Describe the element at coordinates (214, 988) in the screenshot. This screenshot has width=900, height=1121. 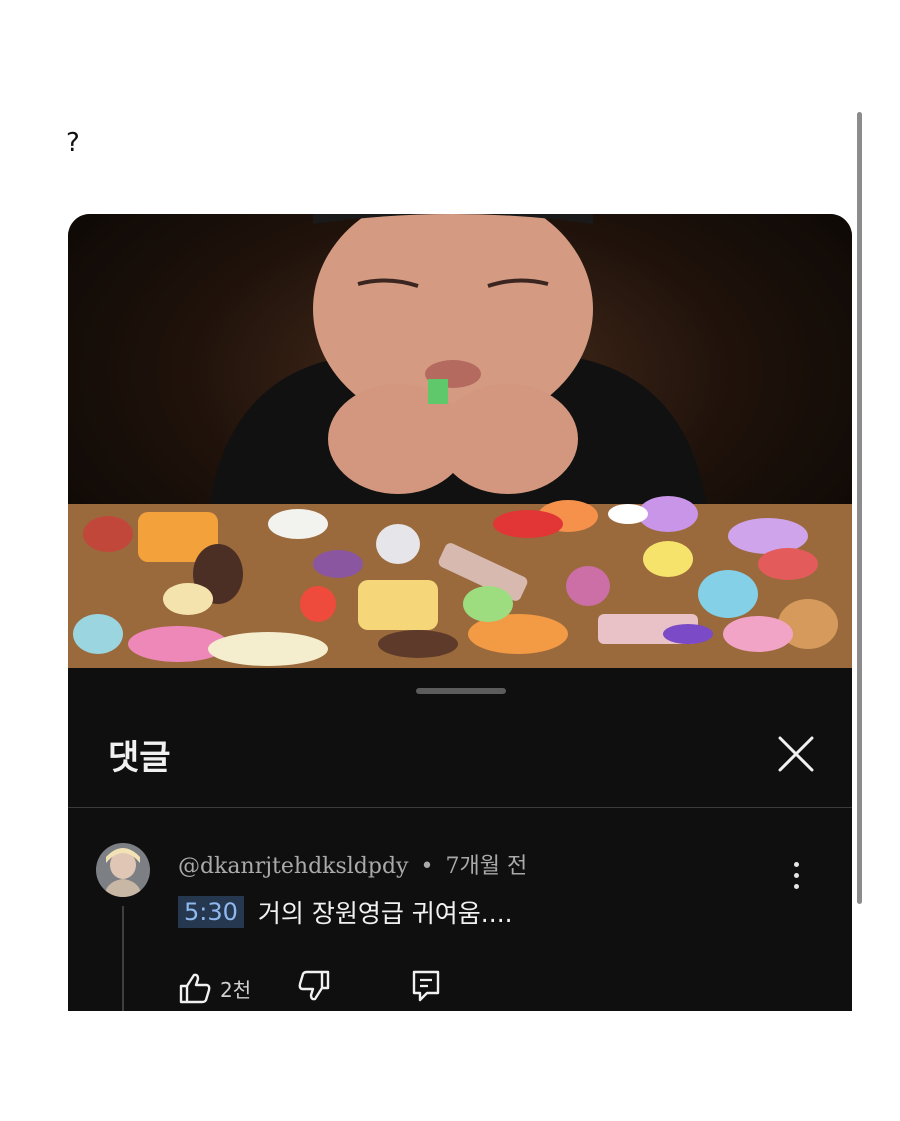
I see `like-button: 2천` at that location.